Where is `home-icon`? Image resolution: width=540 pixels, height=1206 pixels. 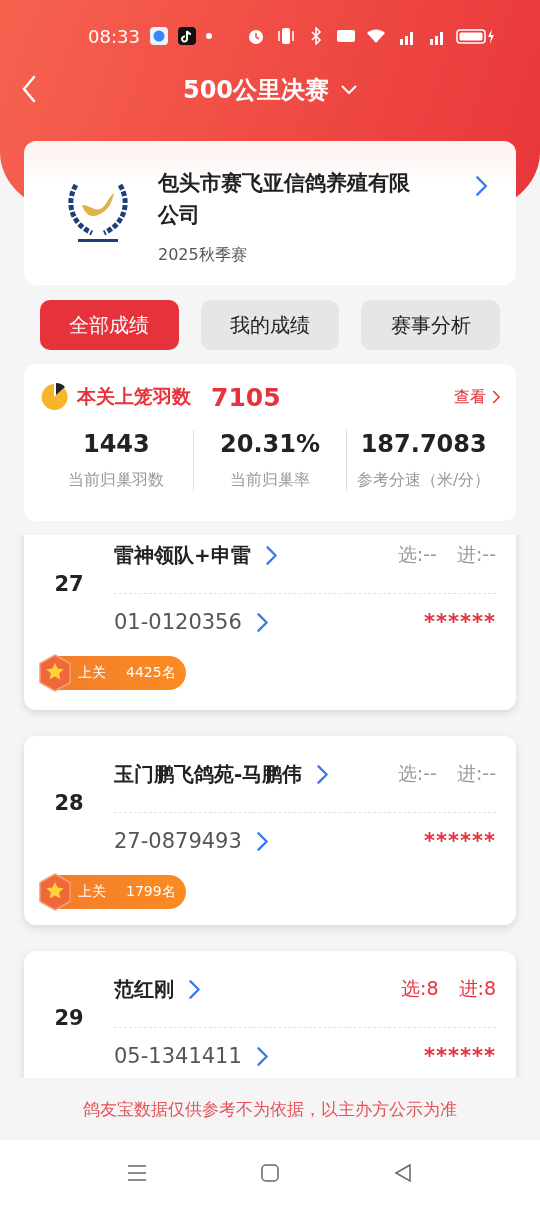 home-icon is located at coordinates (270, 1173).